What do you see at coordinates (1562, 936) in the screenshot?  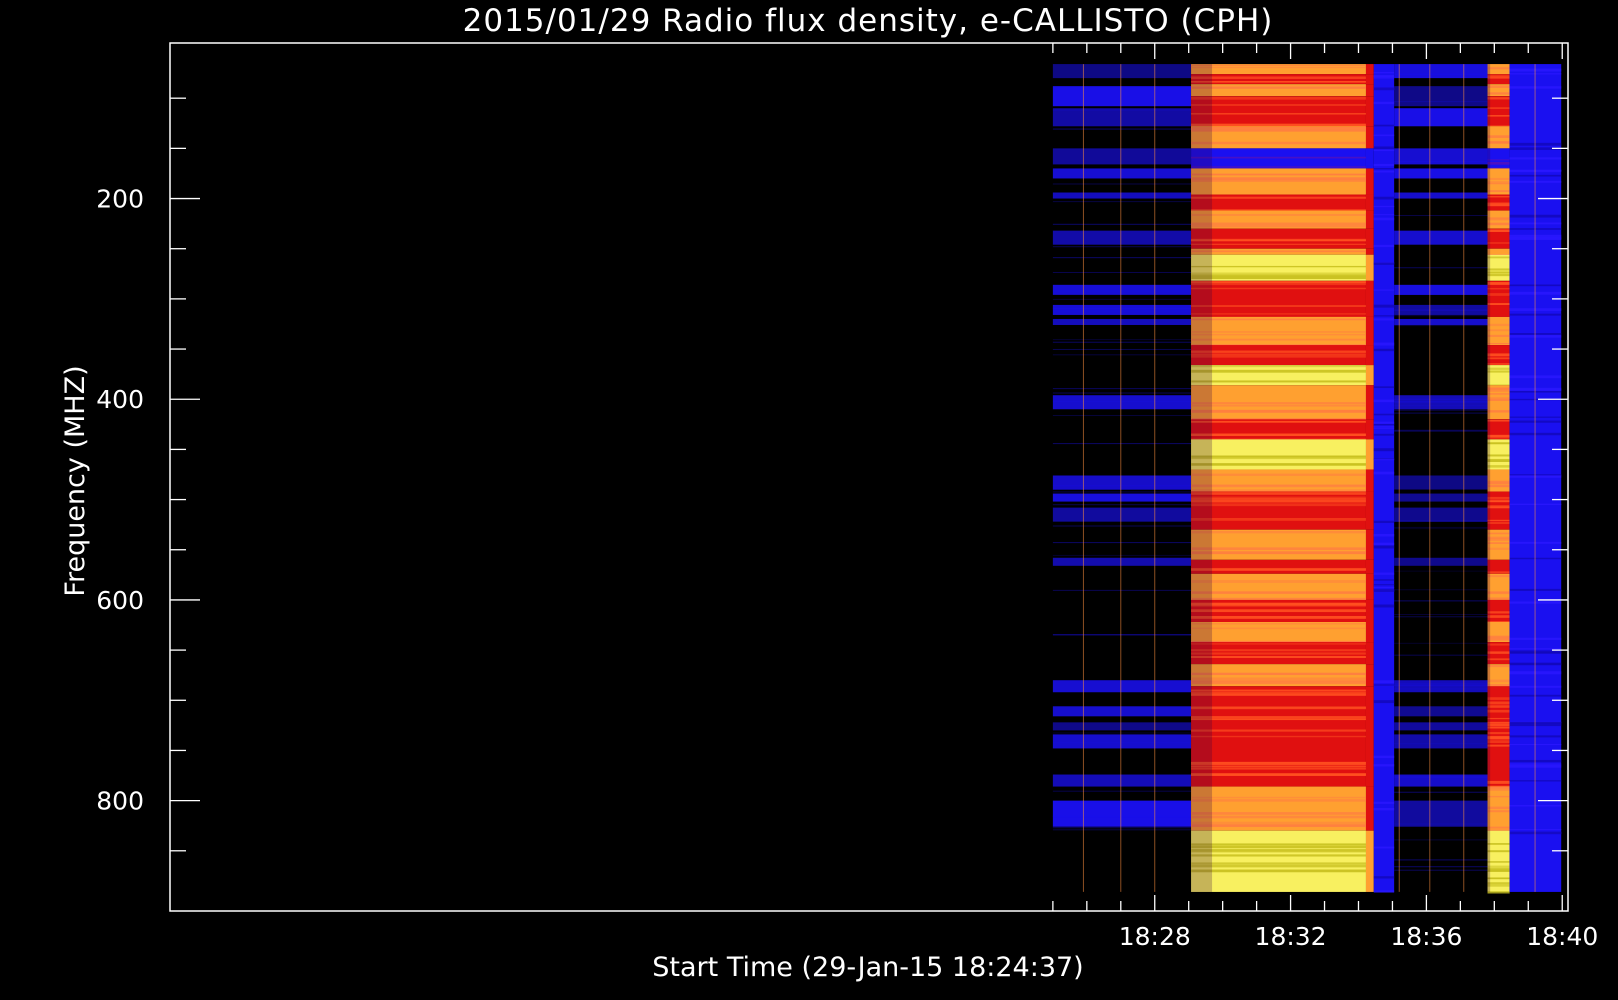 I see `x-tick-label: 18:40` at bounding box center [1562, 936].